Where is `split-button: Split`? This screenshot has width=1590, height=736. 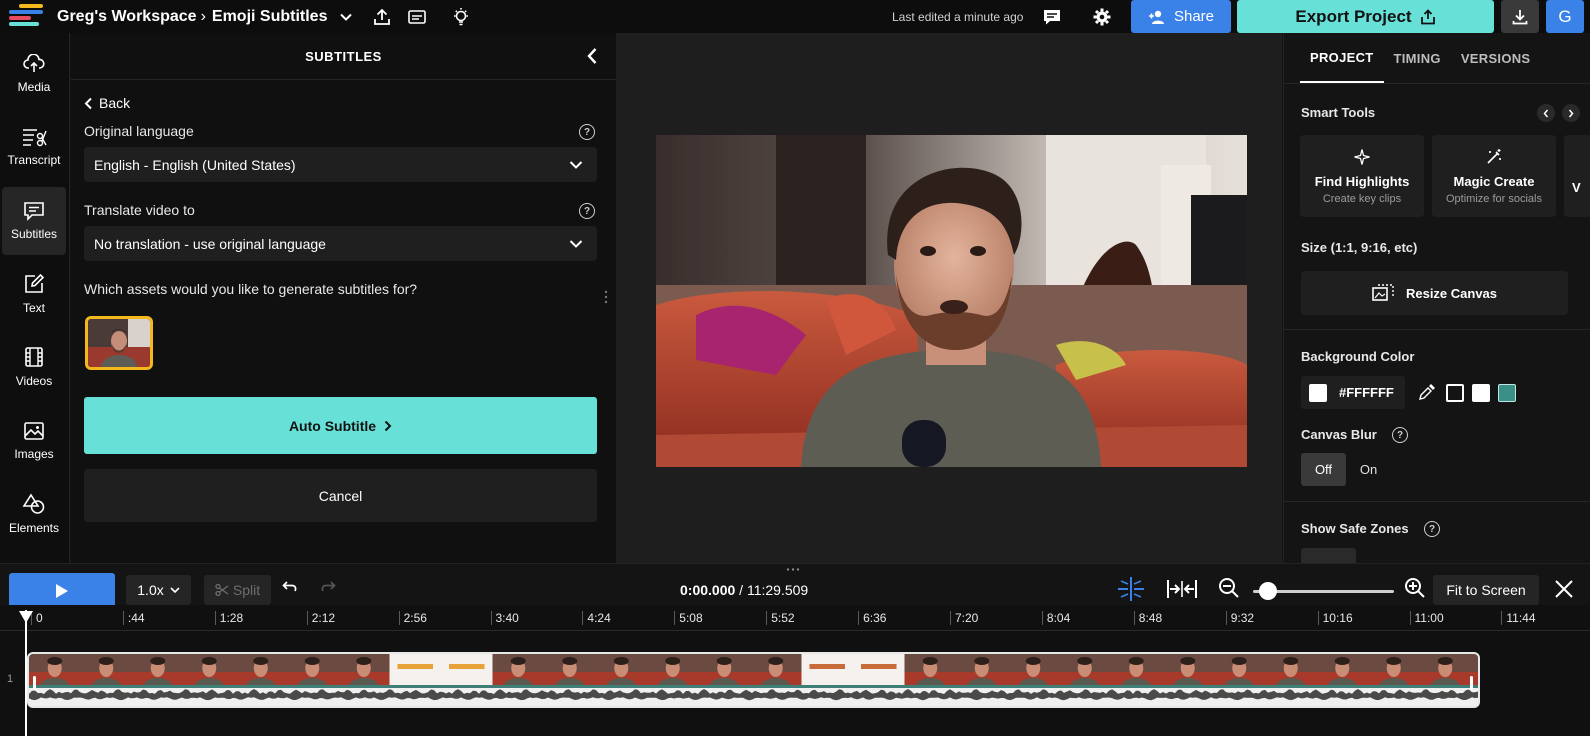 split-button: Split is located at coordinates (237, 590).